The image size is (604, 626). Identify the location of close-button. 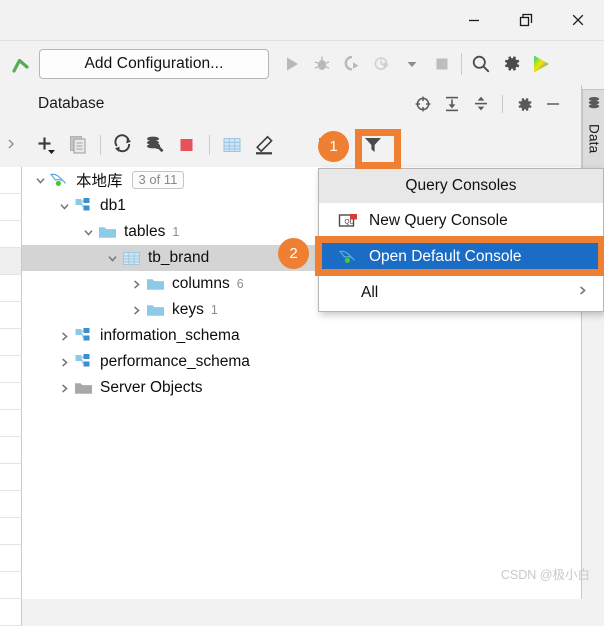
(578, 20).